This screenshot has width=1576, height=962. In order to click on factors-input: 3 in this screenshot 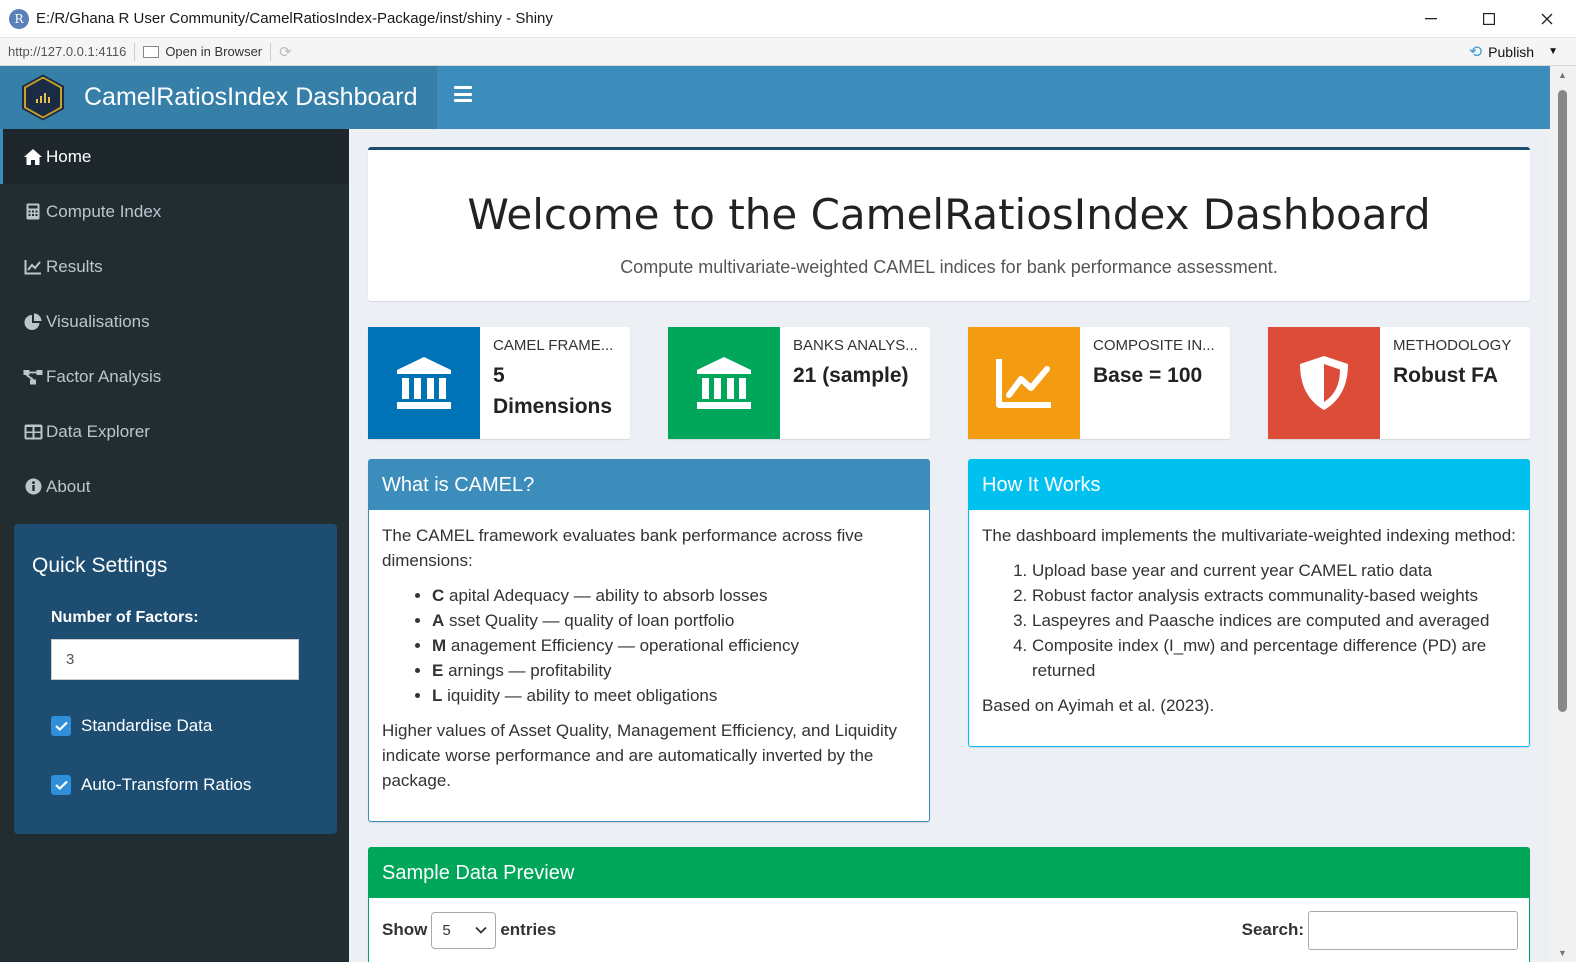, I will do `click(175, 659)`.